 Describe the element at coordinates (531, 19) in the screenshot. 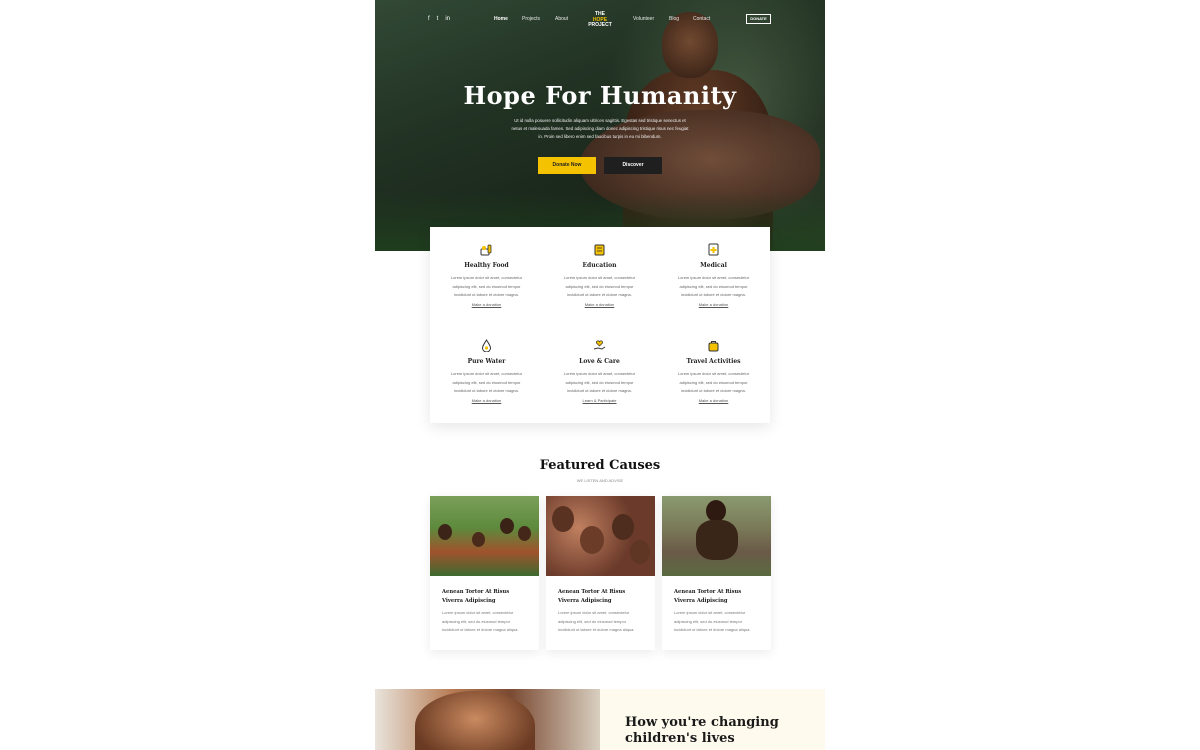

I see `nav-link-projects: Projects` at that location.